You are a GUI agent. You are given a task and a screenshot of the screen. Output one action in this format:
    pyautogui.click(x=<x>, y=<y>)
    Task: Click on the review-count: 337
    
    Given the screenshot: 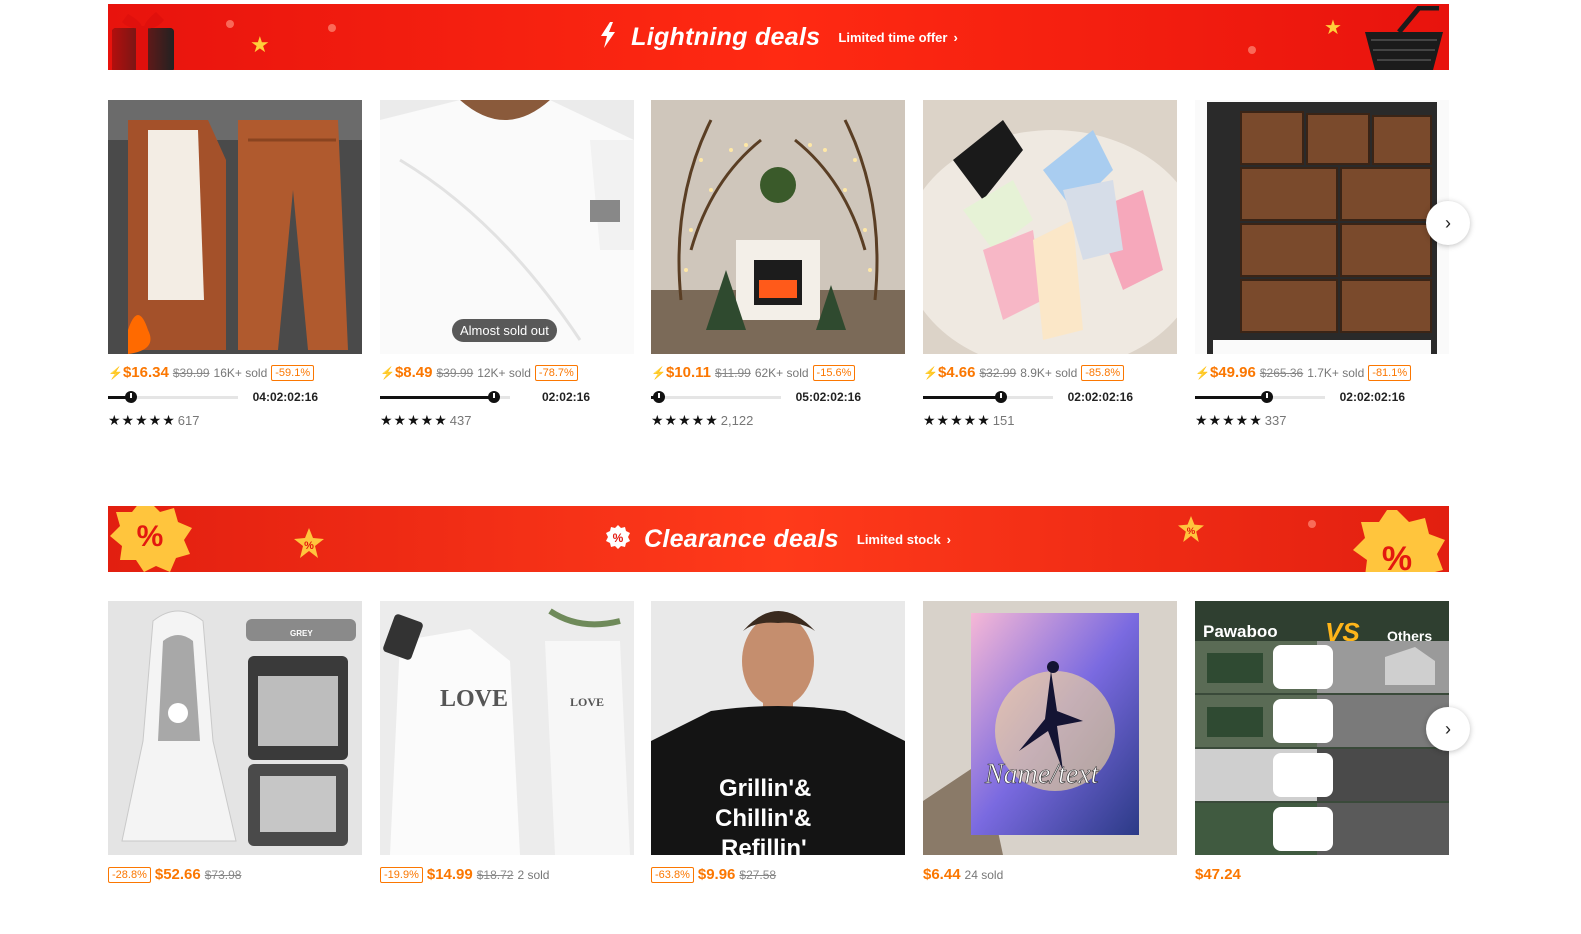 What is the action you would take?
    pyautogui.click(x=1275, y=420)
    